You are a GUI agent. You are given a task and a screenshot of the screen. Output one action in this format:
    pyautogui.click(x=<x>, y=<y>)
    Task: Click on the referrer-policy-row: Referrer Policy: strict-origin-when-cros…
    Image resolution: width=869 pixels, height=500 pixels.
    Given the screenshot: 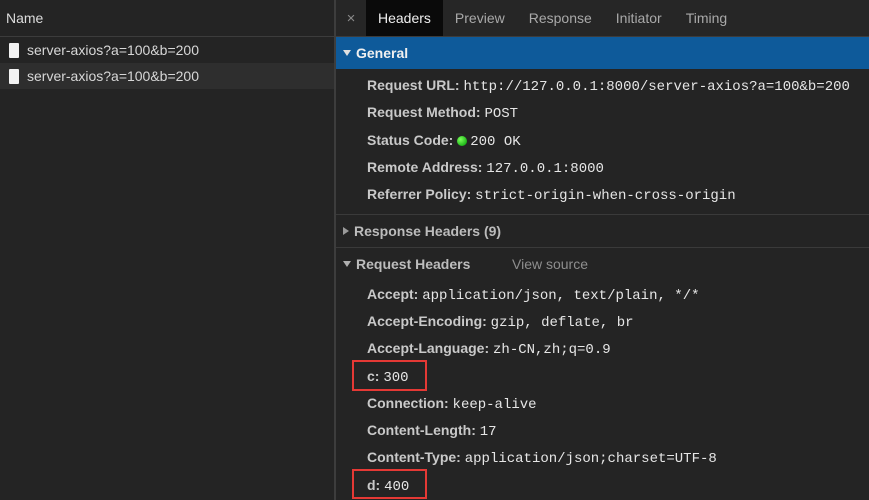 What is the action you would take?
    pyautogui.click(x=551, y=195)
    